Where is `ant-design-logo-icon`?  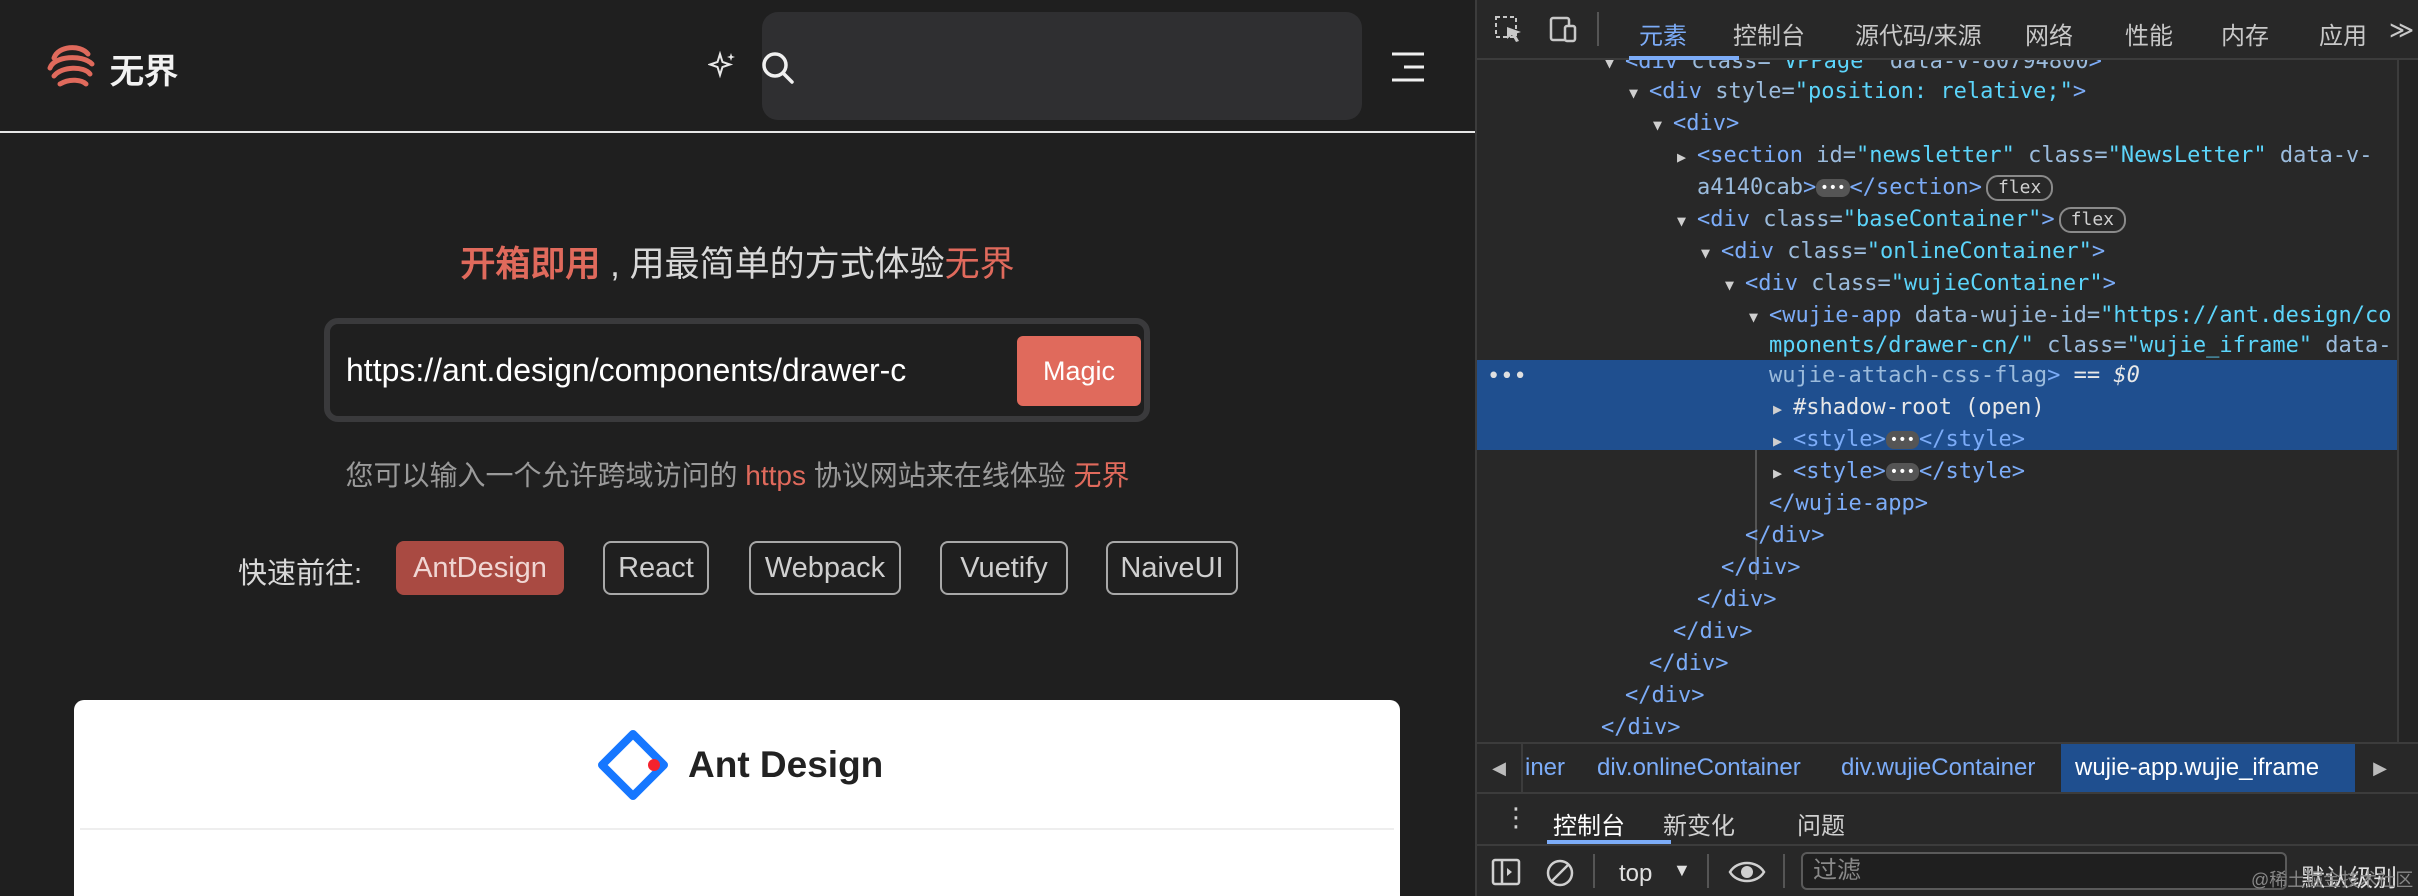 ant-design-logo-icon is located at coordinates (633, 765).